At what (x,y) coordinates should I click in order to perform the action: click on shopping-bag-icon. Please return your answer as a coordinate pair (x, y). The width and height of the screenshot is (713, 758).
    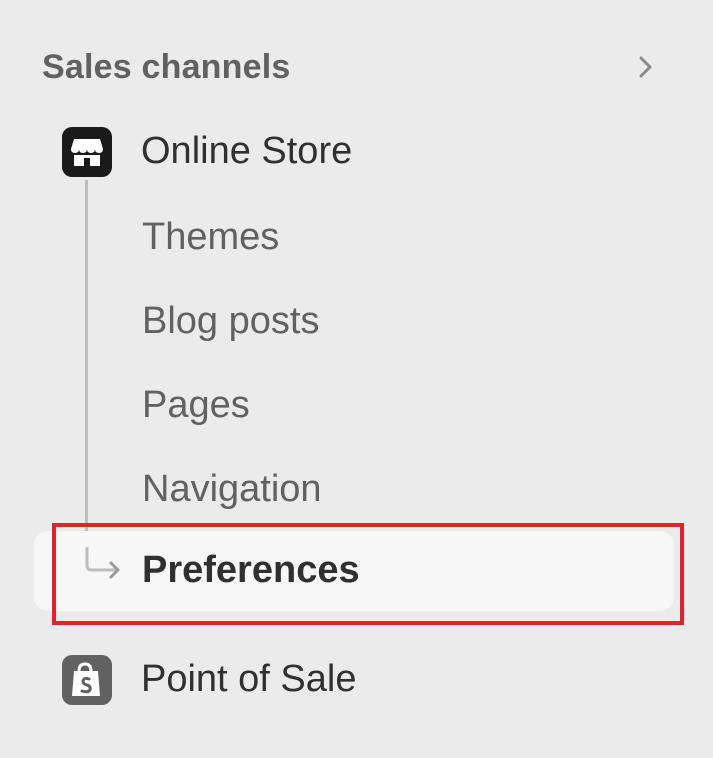
    Looking at the image, I should click on (87, 680).